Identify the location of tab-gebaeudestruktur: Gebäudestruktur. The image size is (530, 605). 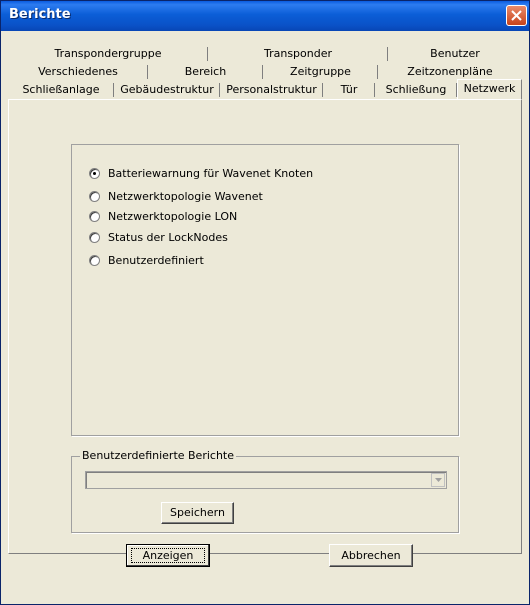
(167, 90).